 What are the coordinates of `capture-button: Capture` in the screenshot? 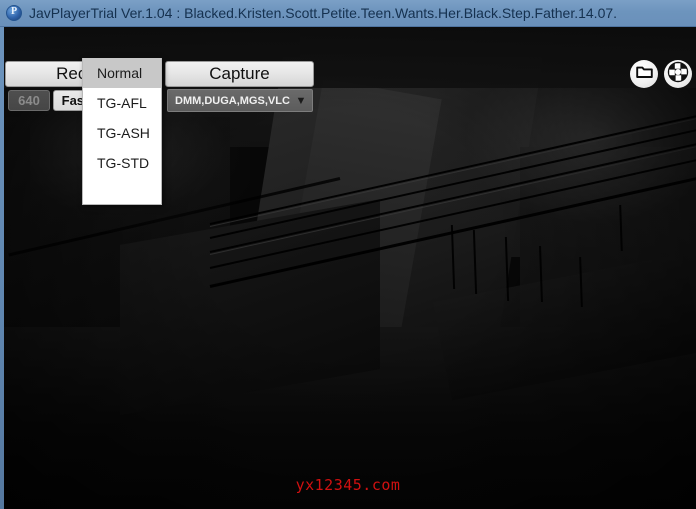 It's located at (239, 74).